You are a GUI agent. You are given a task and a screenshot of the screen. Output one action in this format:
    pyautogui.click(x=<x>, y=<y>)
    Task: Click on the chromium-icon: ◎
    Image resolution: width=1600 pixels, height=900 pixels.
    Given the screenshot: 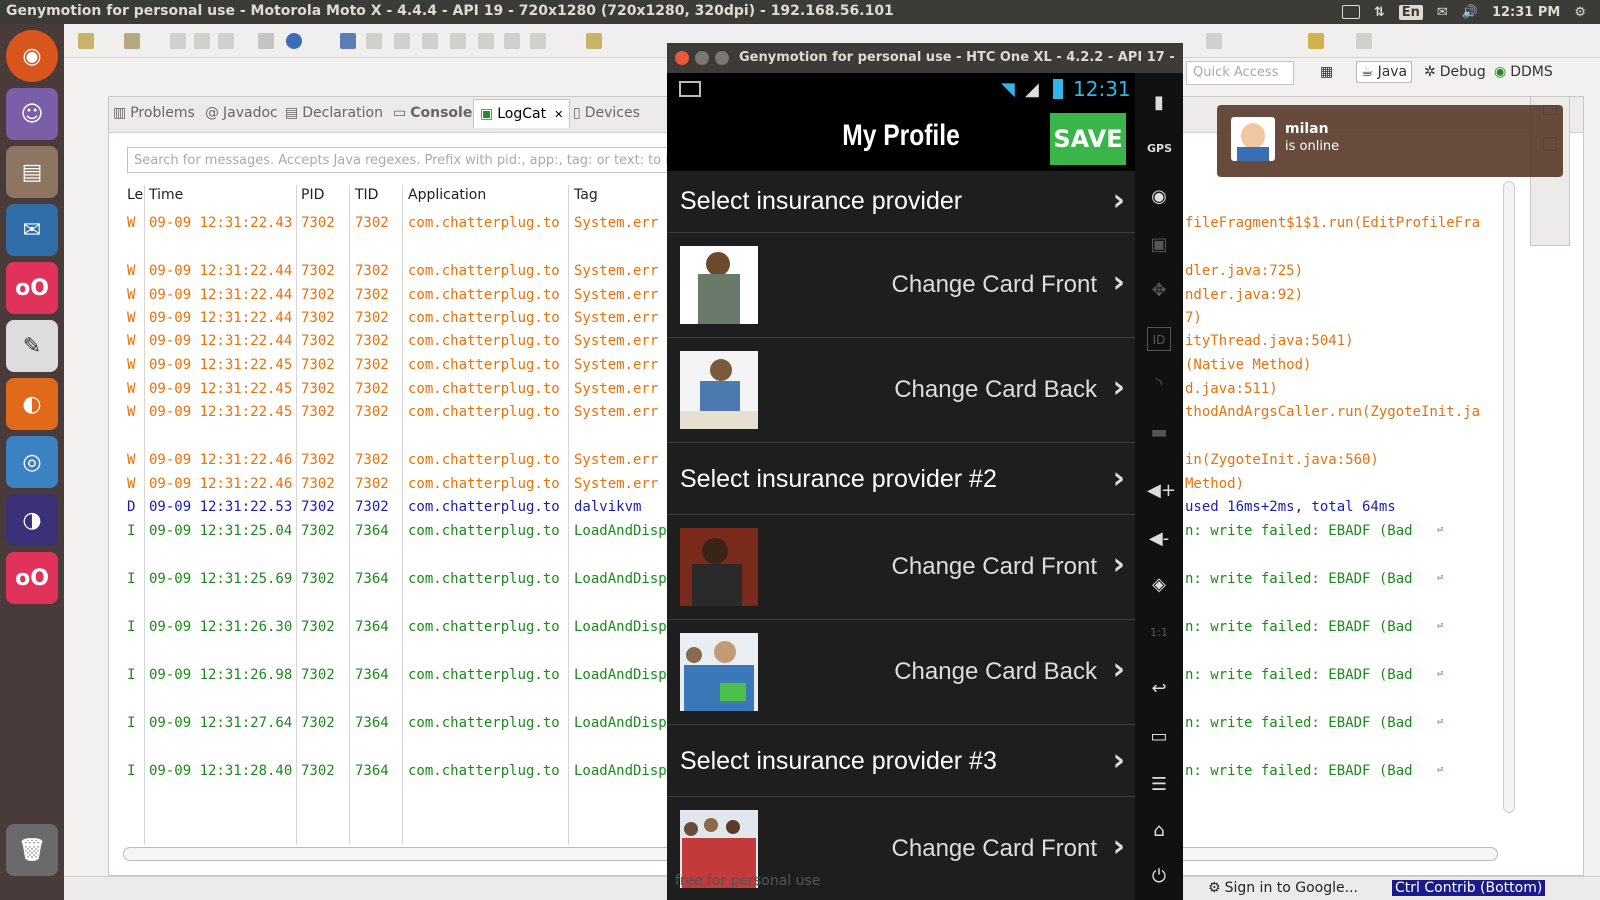 What is the action you would take?
    pyautogui.click(x=32, y=462)
    